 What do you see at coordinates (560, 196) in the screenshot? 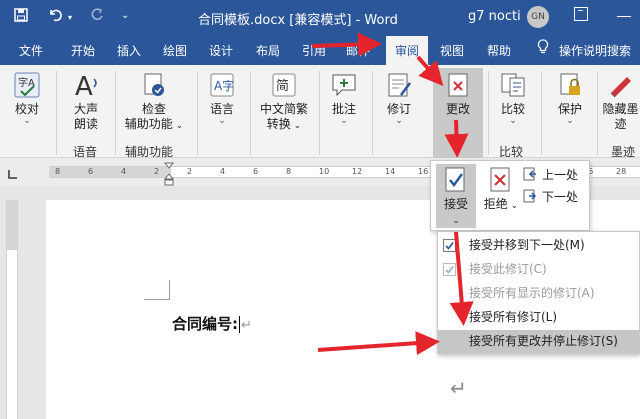
I see `next-change-button: 下一处` at bounding box center [560, 196].